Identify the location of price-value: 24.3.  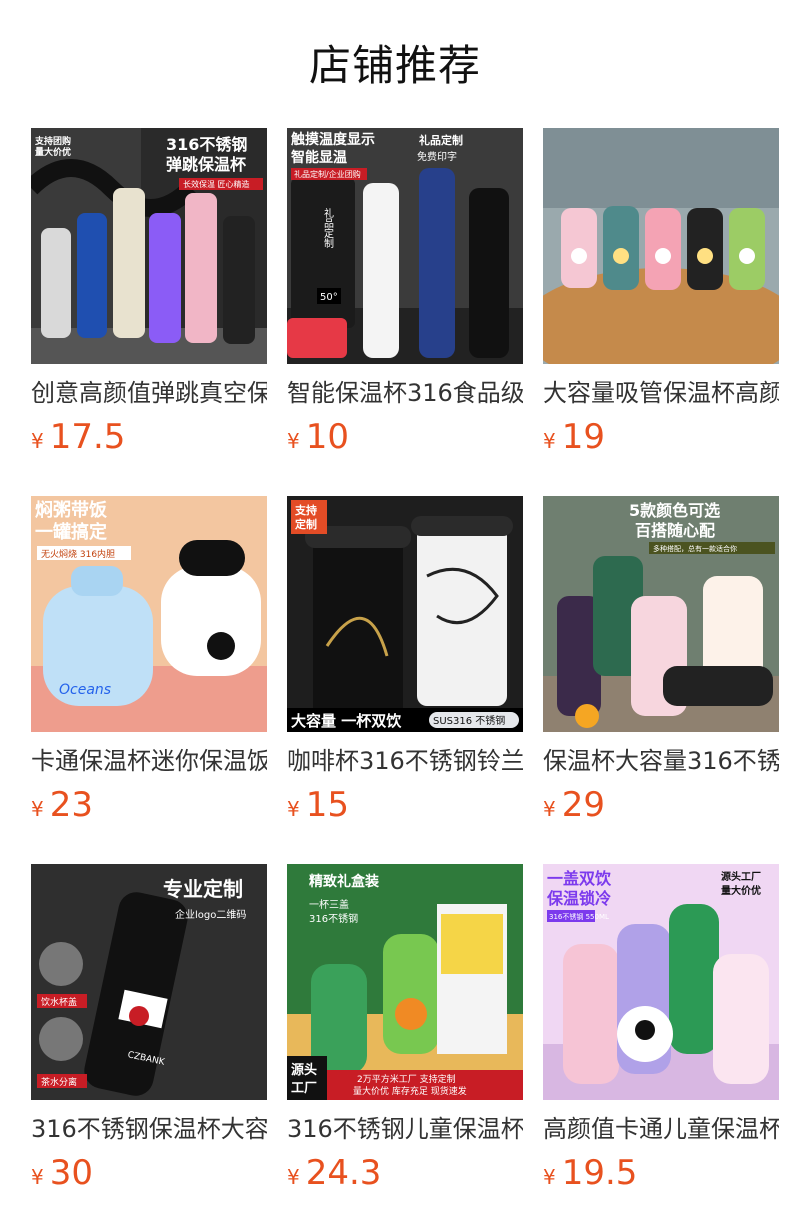
(343, 1173).